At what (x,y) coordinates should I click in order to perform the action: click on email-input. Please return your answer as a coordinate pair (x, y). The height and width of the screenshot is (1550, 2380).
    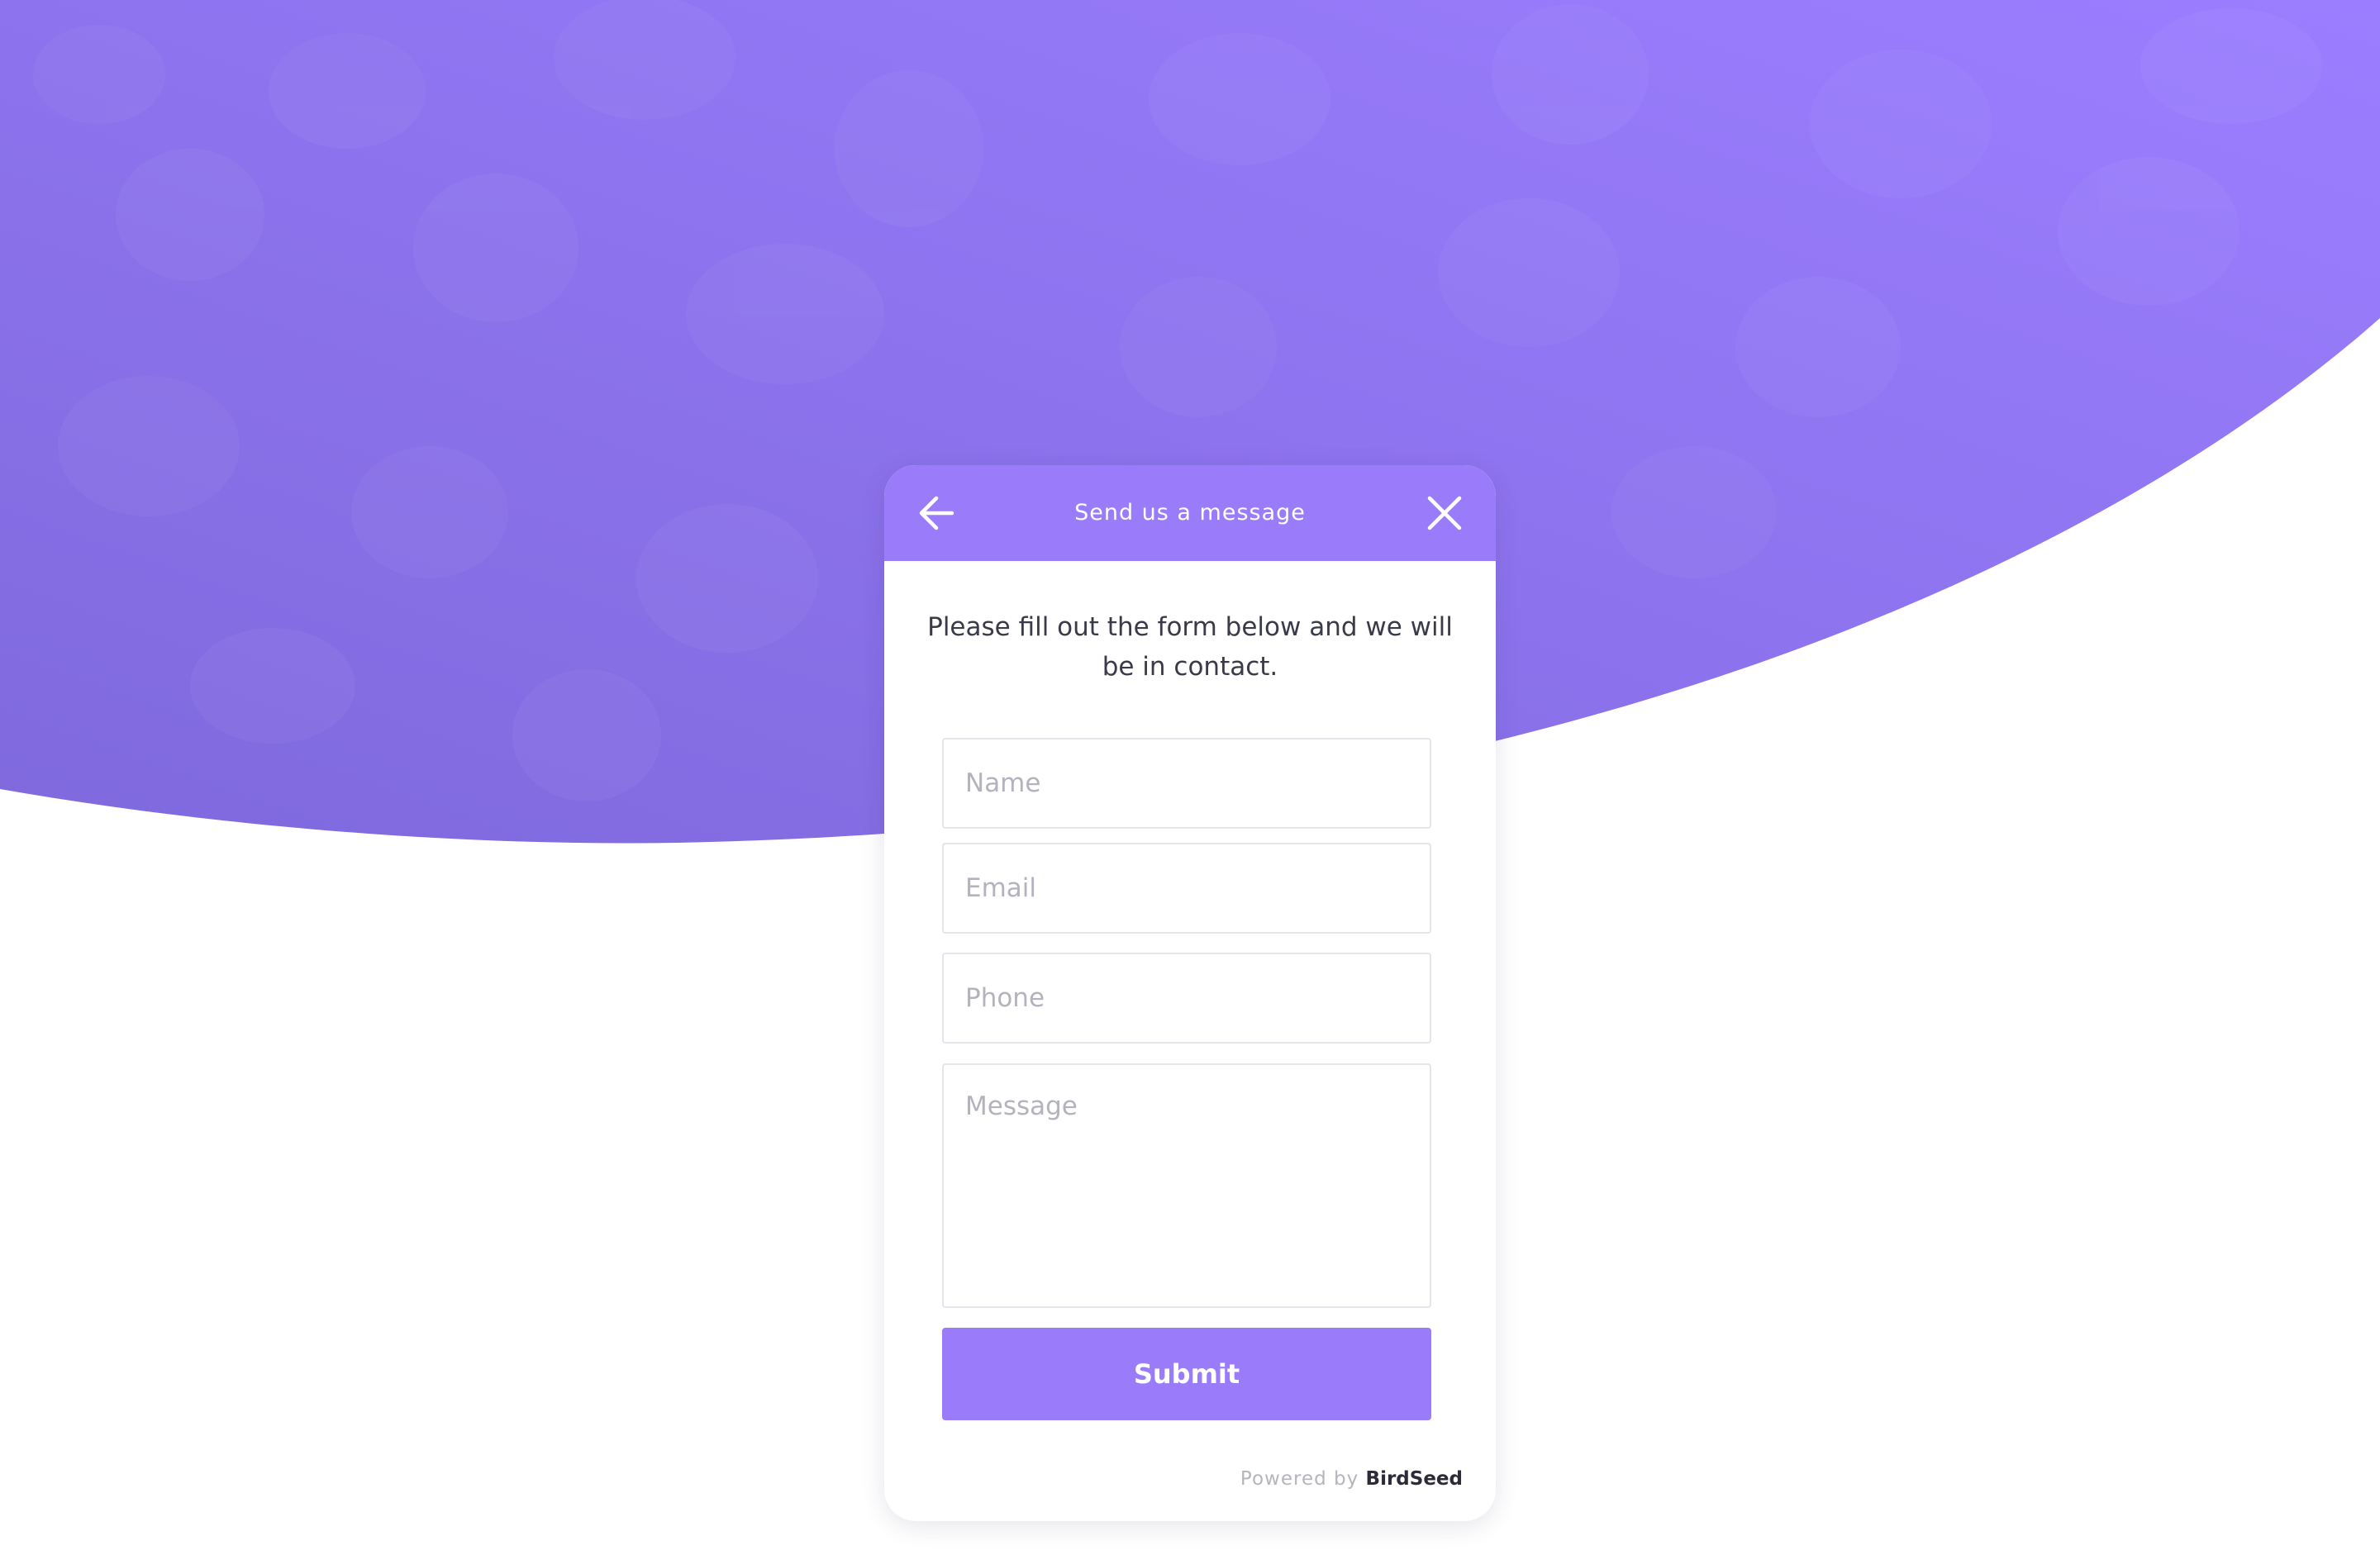
    Looking at the image, I should click on (1186, 888).